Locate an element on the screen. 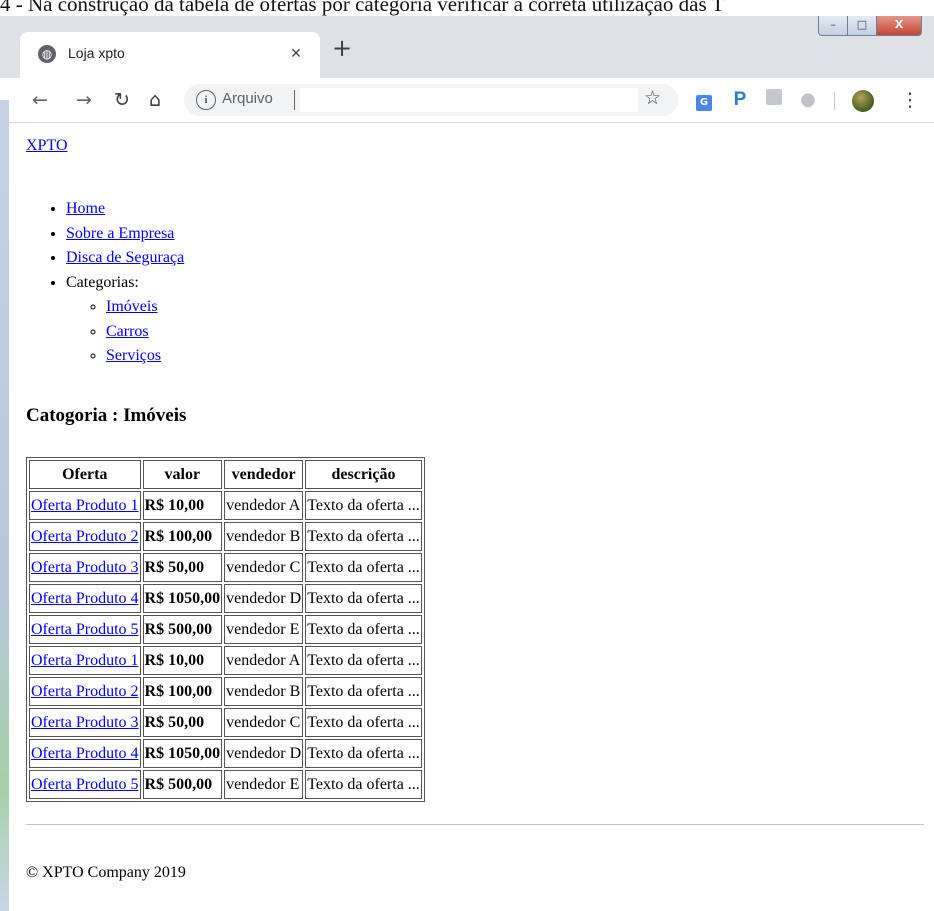 This screenshot has height=911, width=934. window-left-edge is located at coordinates (4, 505).